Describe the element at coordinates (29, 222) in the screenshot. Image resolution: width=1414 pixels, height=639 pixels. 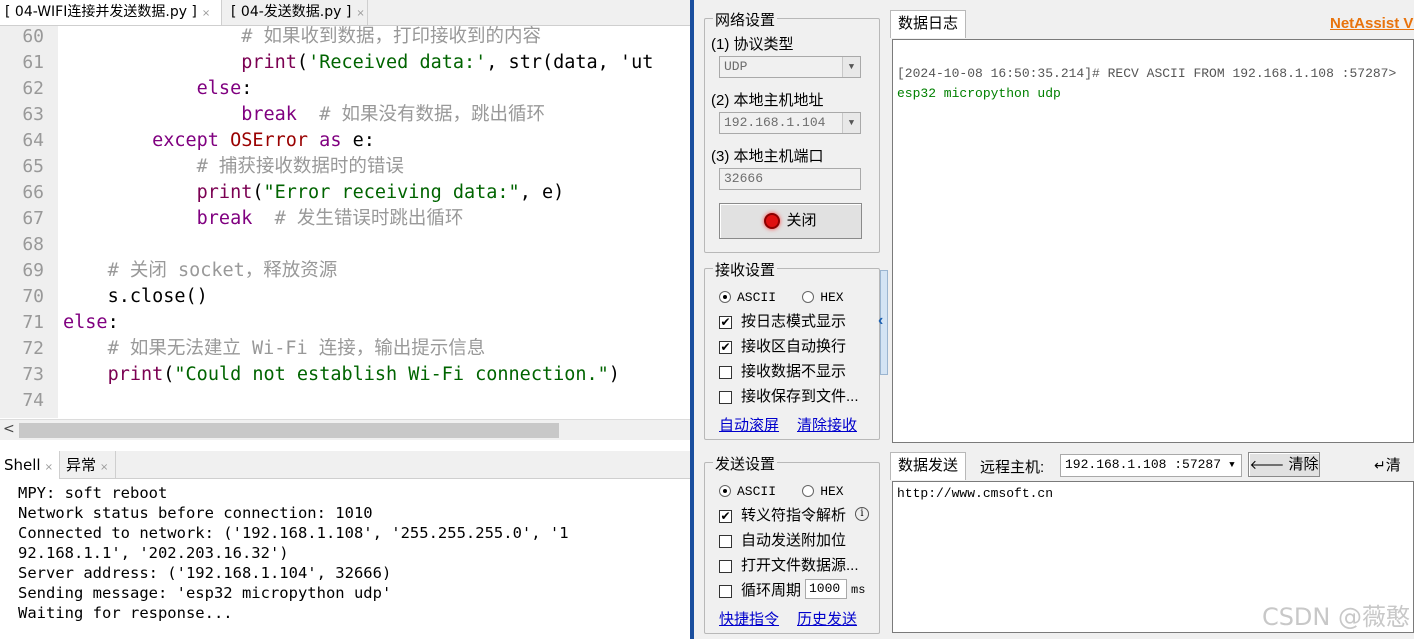
I see `line-number-gutter: 60 61 62 63 64 65 66 67 68 69 70 71 72 73 74` at that location.